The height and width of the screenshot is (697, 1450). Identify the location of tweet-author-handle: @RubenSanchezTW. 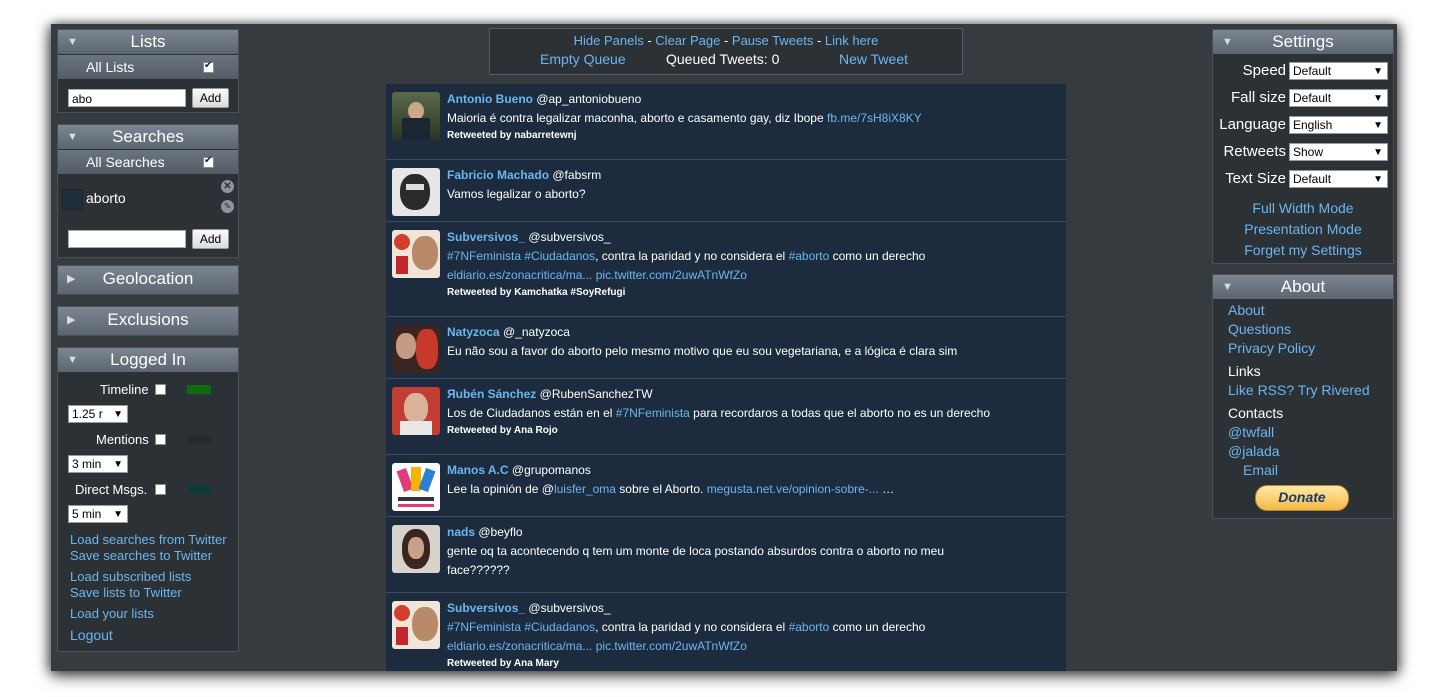
(596, 394).